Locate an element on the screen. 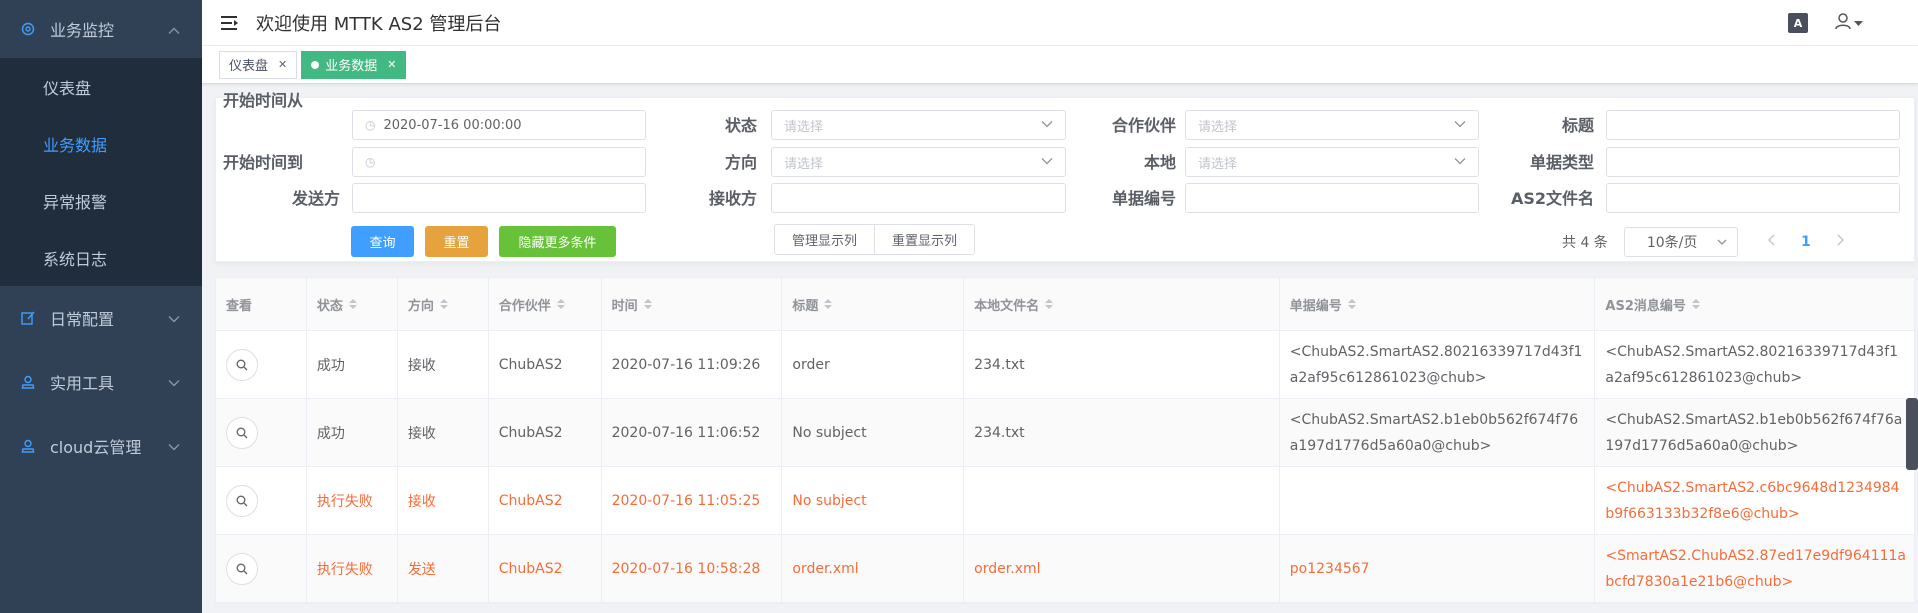  sidebar-item-alerts: 异常报警 is located at coordinates (101, 200).